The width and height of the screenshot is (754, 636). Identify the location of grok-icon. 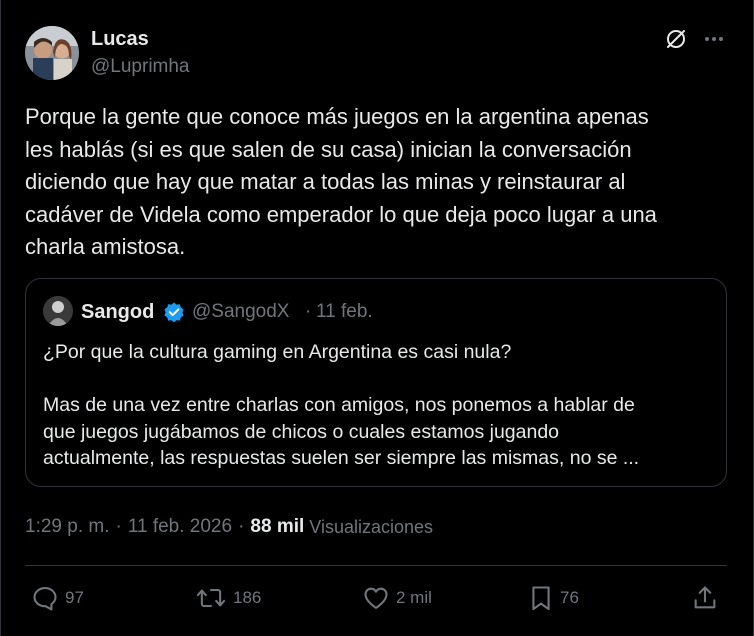
(676, 41).